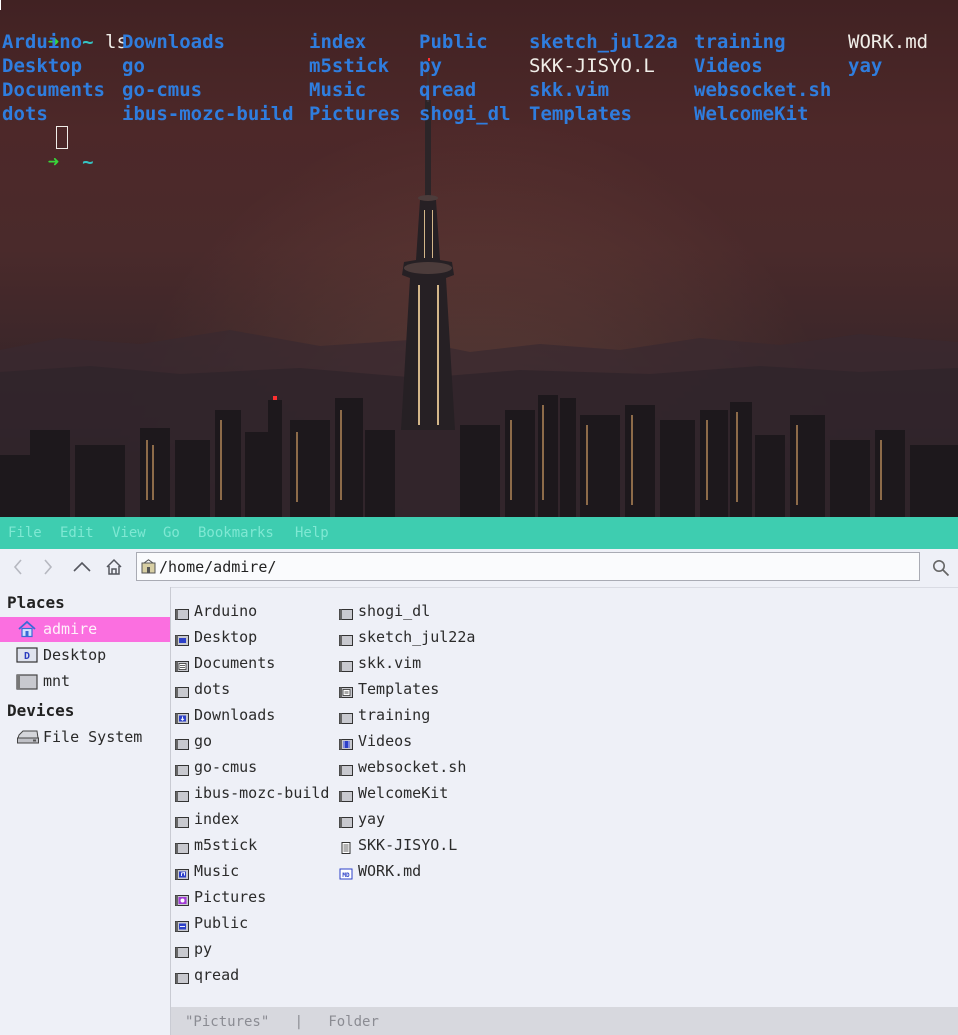  I want to click on sidebar-item-admire: admire, so click(85, 629).